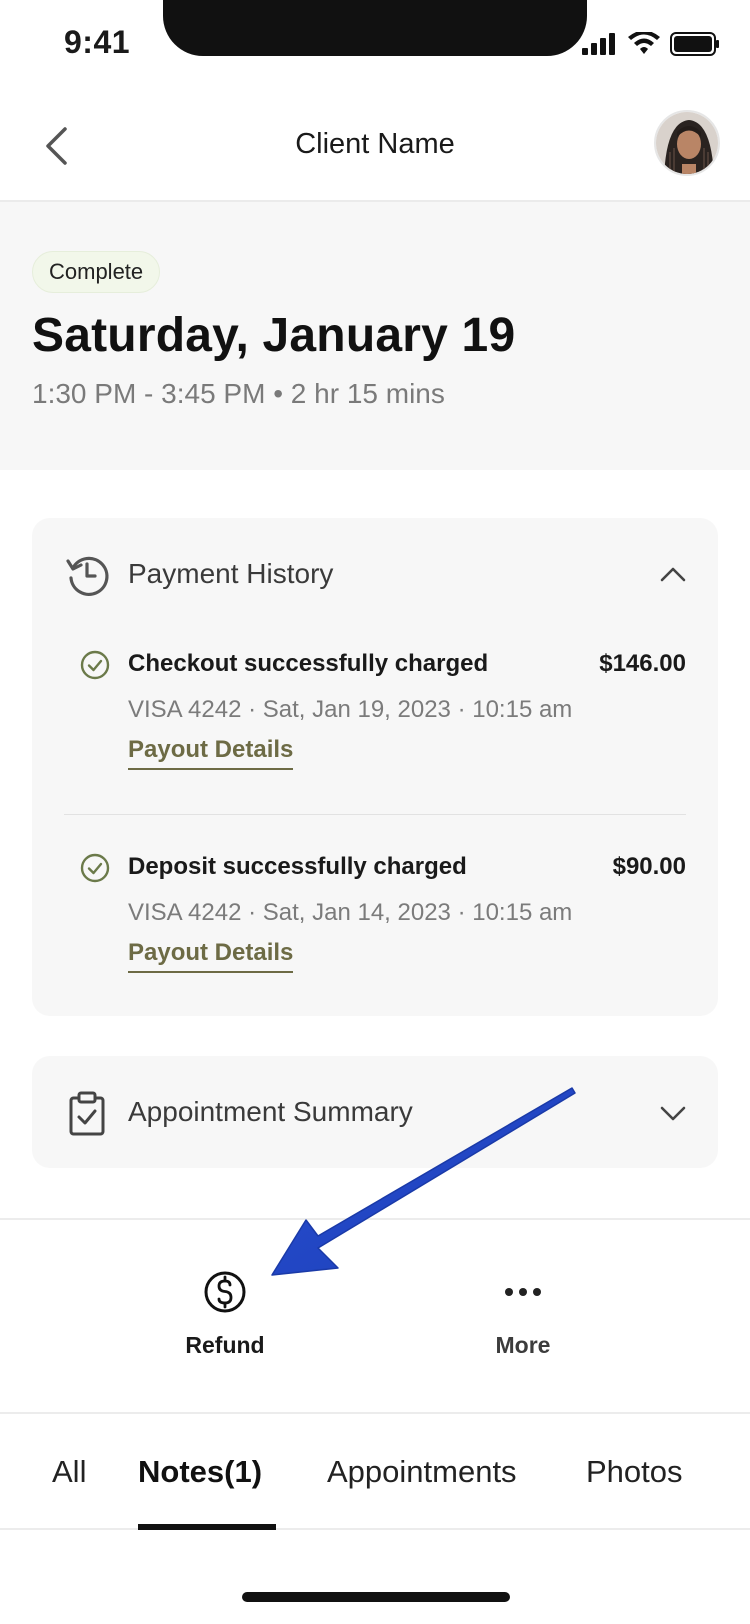 This screenshot has height=1624, width=750. Describe the element at coordinates (634, 1472) in the screenshot. I see `tab-photos: Photos` at that location.